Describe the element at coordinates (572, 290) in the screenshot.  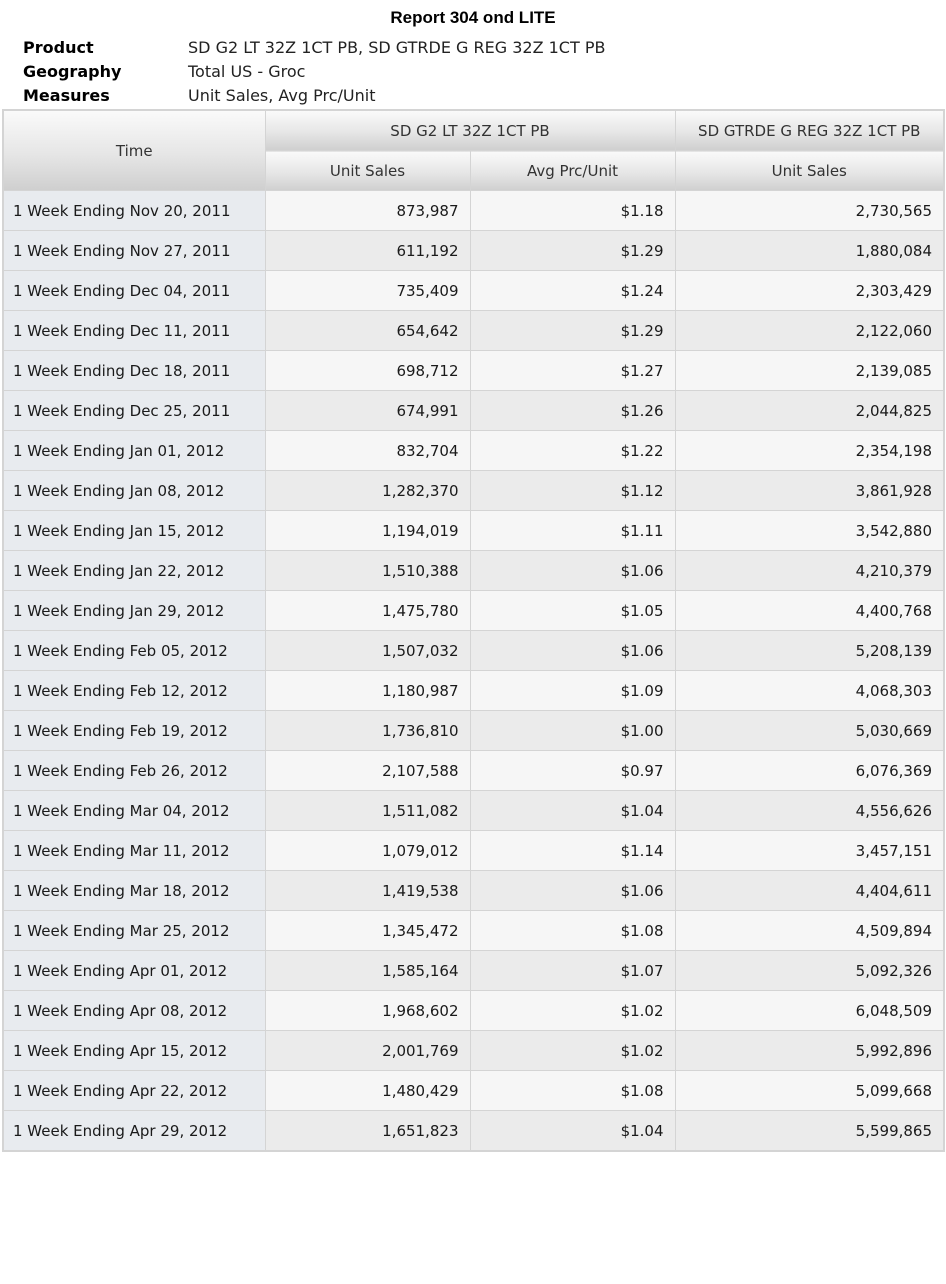
I see `avg-price-cell: $1.24` at that location.